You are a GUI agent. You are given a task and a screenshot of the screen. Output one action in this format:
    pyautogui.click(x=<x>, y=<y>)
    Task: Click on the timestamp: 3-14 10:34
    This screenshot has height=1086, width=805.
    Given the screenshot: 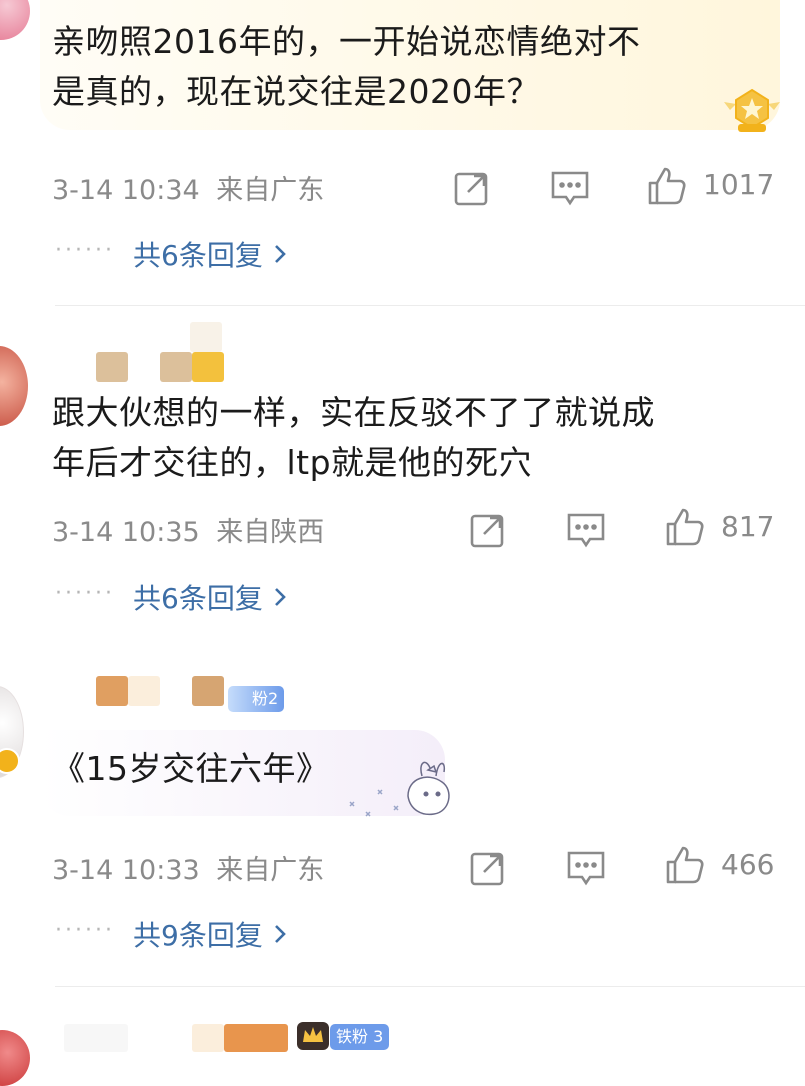 What is the action you would take?
    pyautogui.click(x=126, y=190)
    